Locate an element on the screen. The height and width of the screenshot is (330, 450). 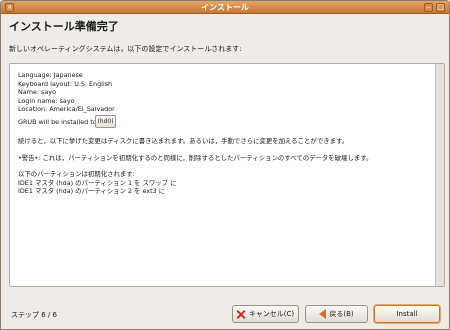
step-indicator: ステップ 6 / 6 is located at coordinates (34, 315).